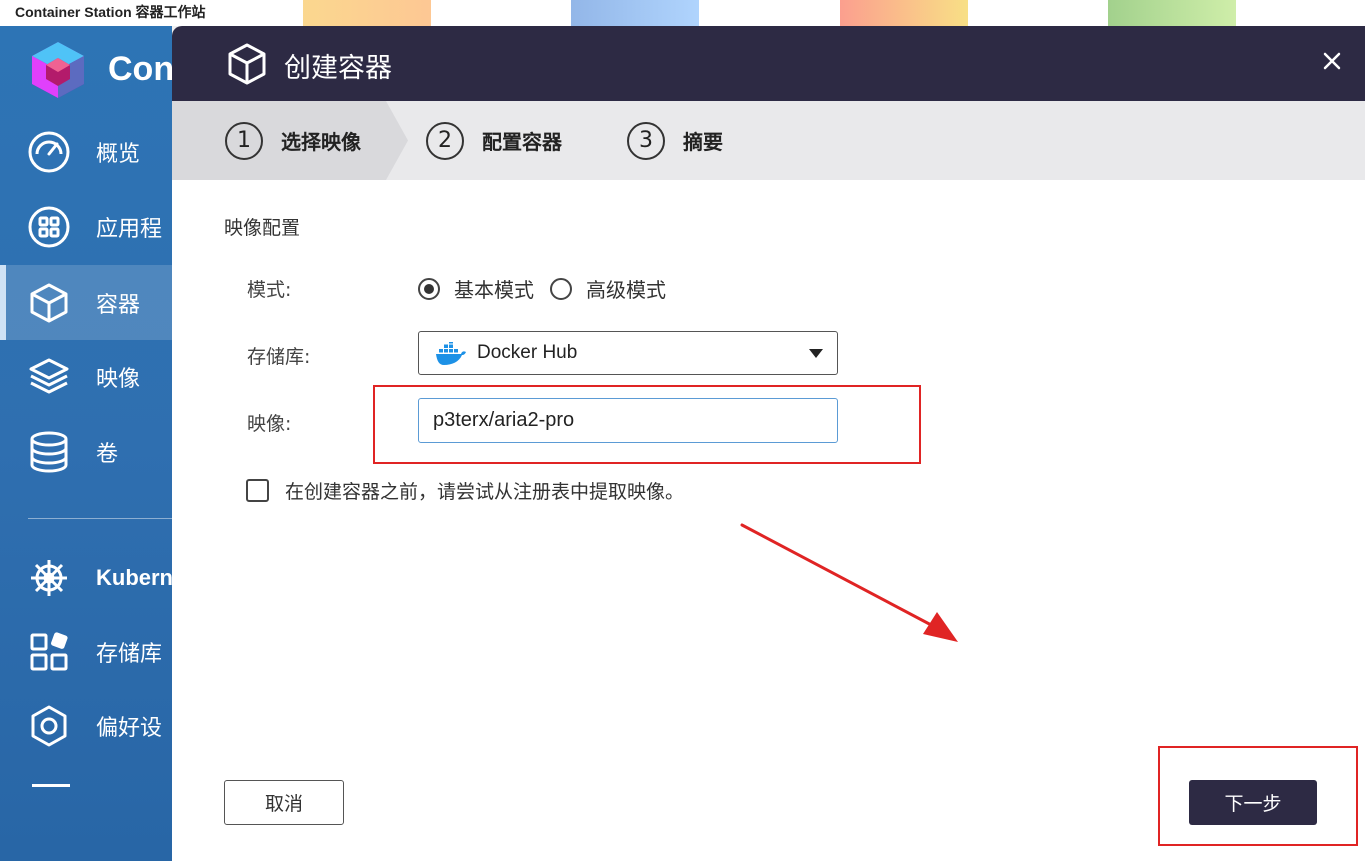 The image size is (1365, 861). What do you see at coordinates (129, 229) in the screenshot?
I see `sidebar-item-label: 应用程` at bounding box center [129, 229].